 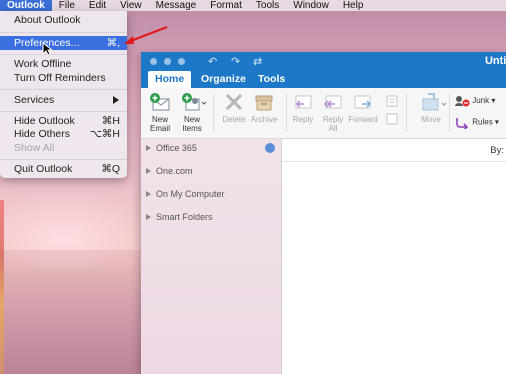 I want to click on new-items-button: New Items, so click(x=192, y=112).